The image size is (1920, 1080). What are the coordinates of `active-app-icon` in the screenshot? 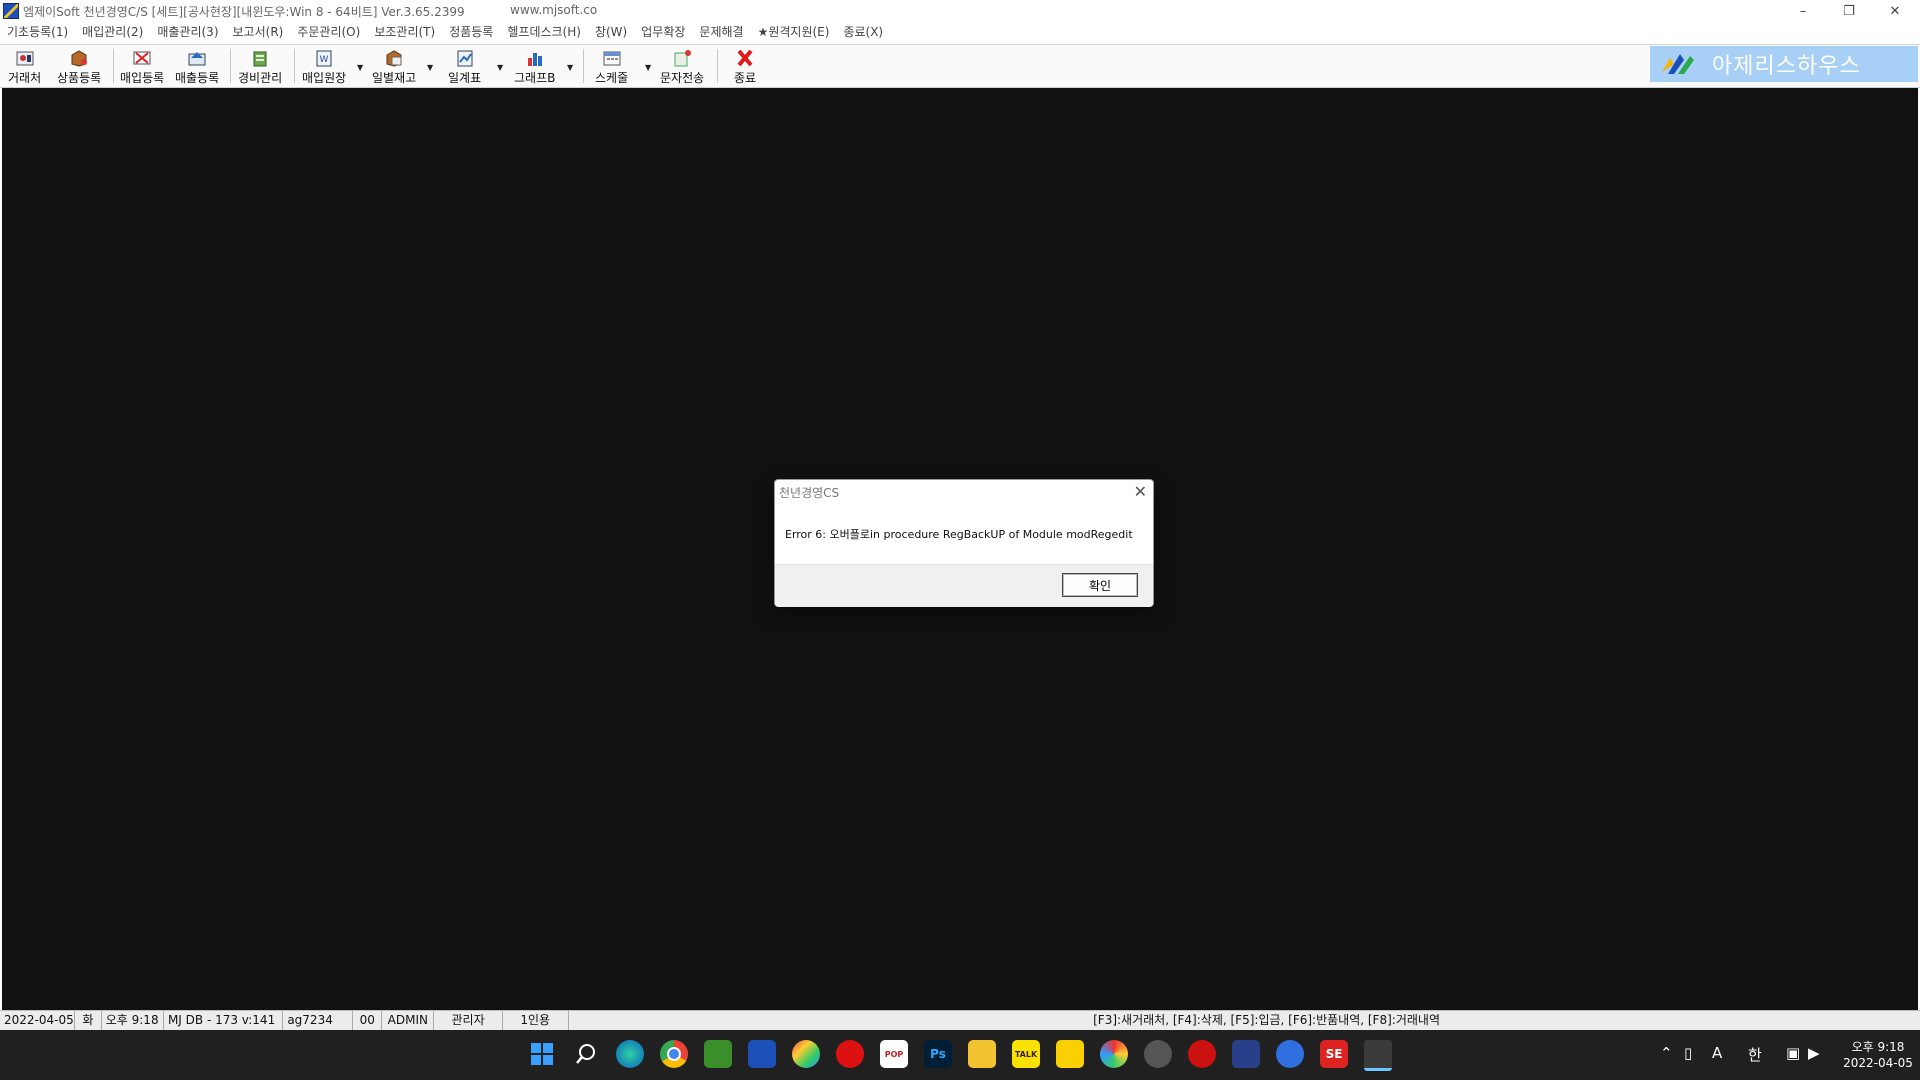 It's located at (1378, 1055).